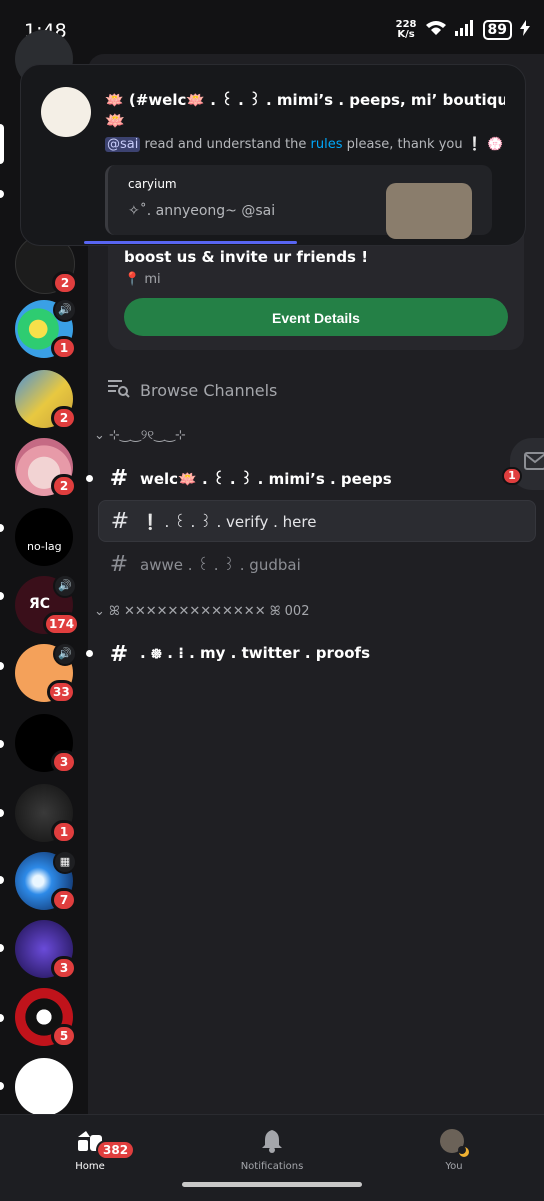 Image resolution: width=544 pixels, height=1201 pixels. Describe the element at coordinates (525, 30) in the screenshot. I see `charging-icon` at that location.